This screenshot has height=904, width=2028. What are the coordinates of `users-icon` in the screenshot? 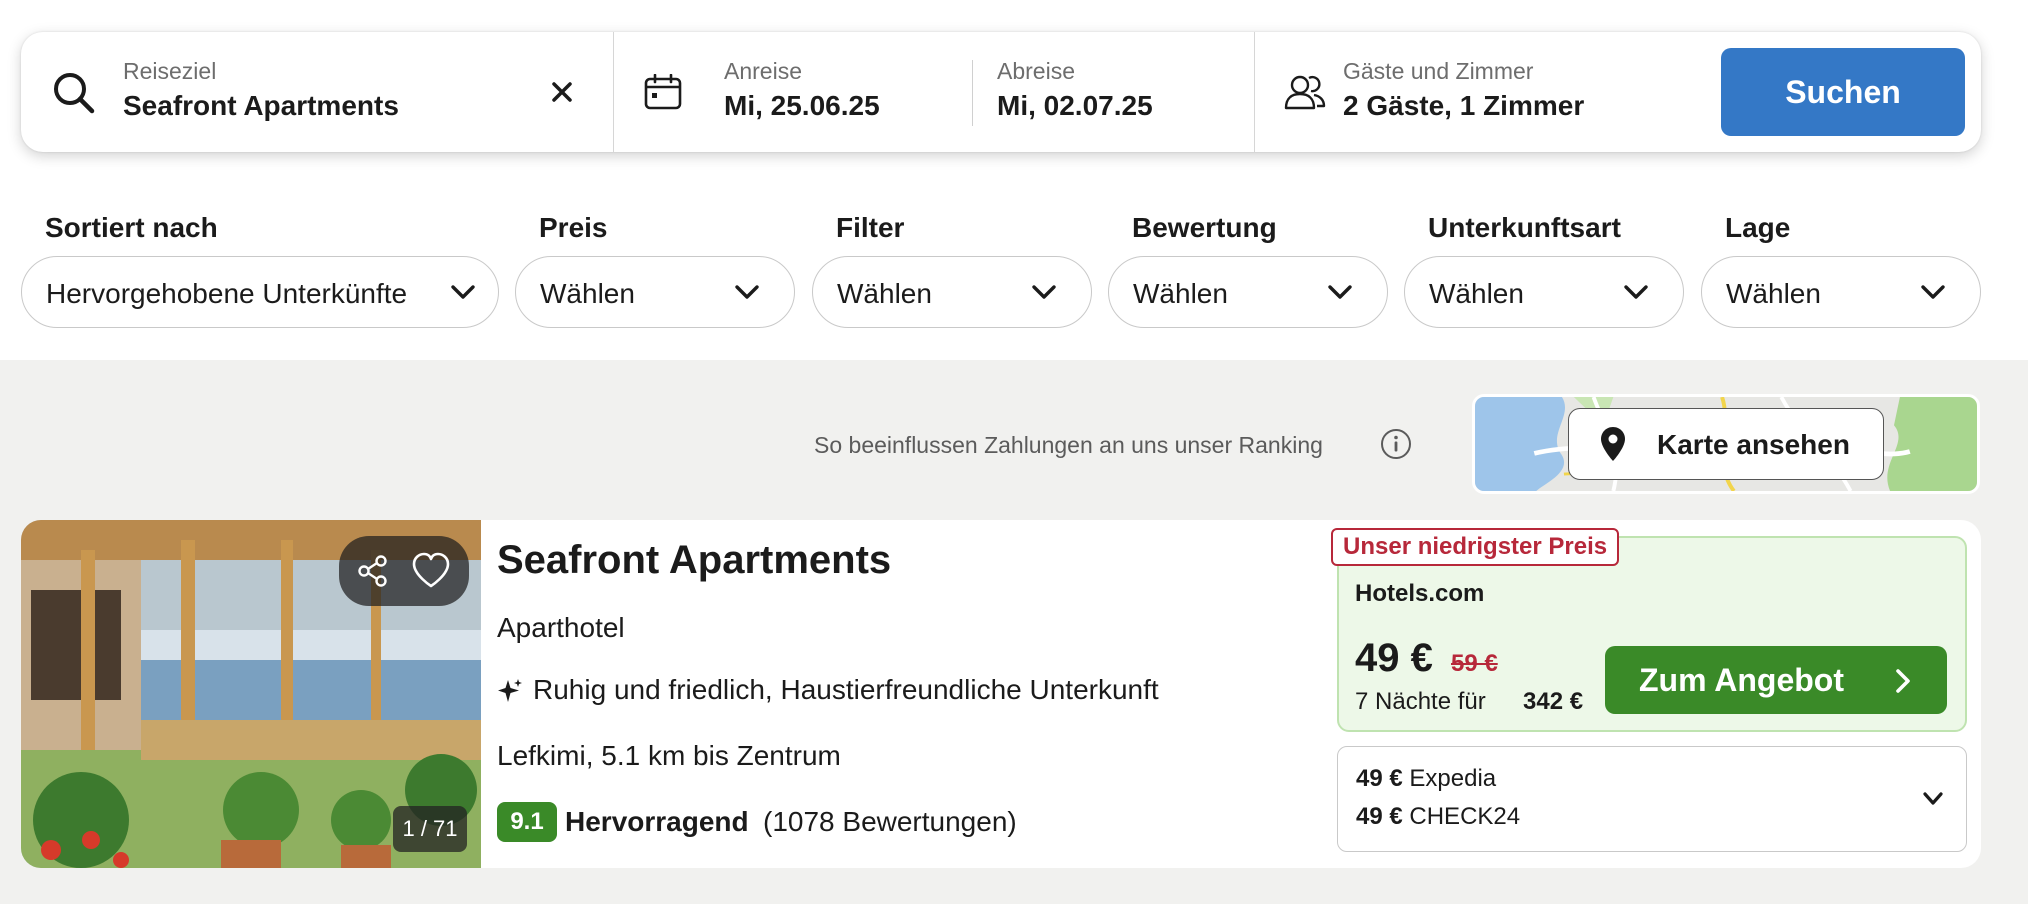 It's located at (1305, 92).